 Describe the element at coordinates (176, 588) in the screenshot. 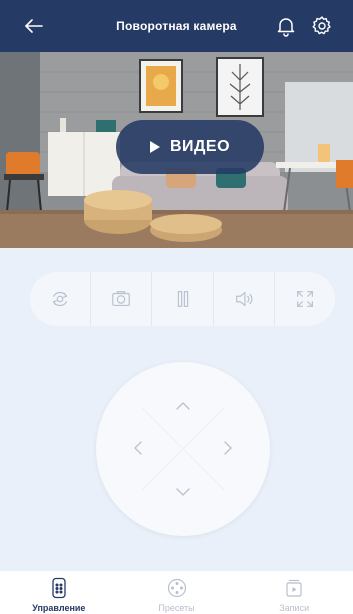

I see `presets-icon` at that location.